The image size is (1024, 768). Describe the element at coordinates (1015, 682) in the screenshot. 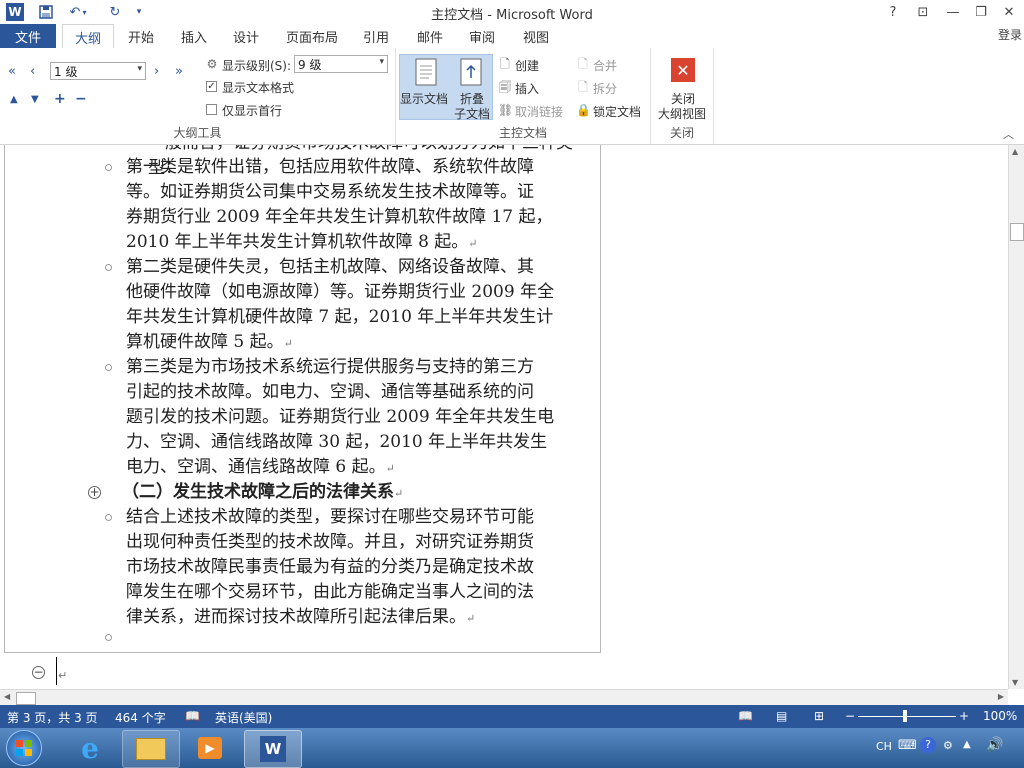

I see `scroll-down-icon: ▼` at that location.